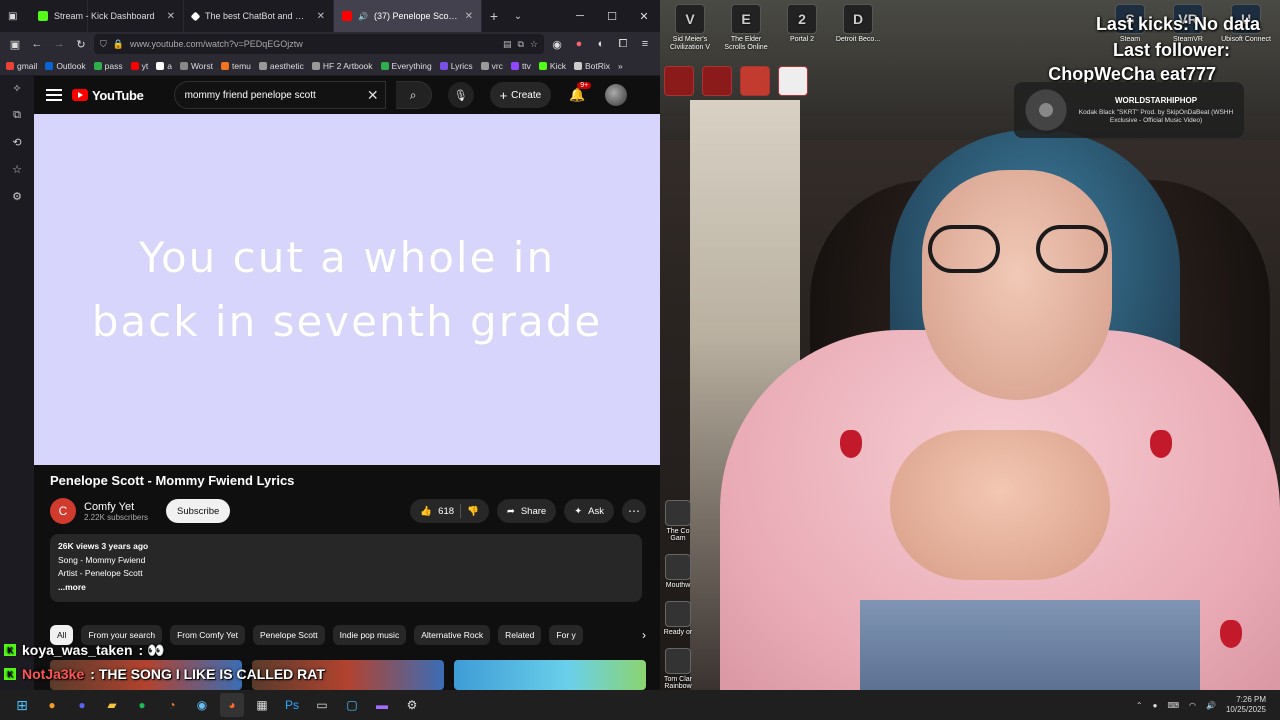 Image resolution: width=1280 pixels, height=720 pixels. What do you see at coordinates (16, 88) in the screenshot?
I see `ai-chat-icon: ✧` at bounding box center [16, 88].